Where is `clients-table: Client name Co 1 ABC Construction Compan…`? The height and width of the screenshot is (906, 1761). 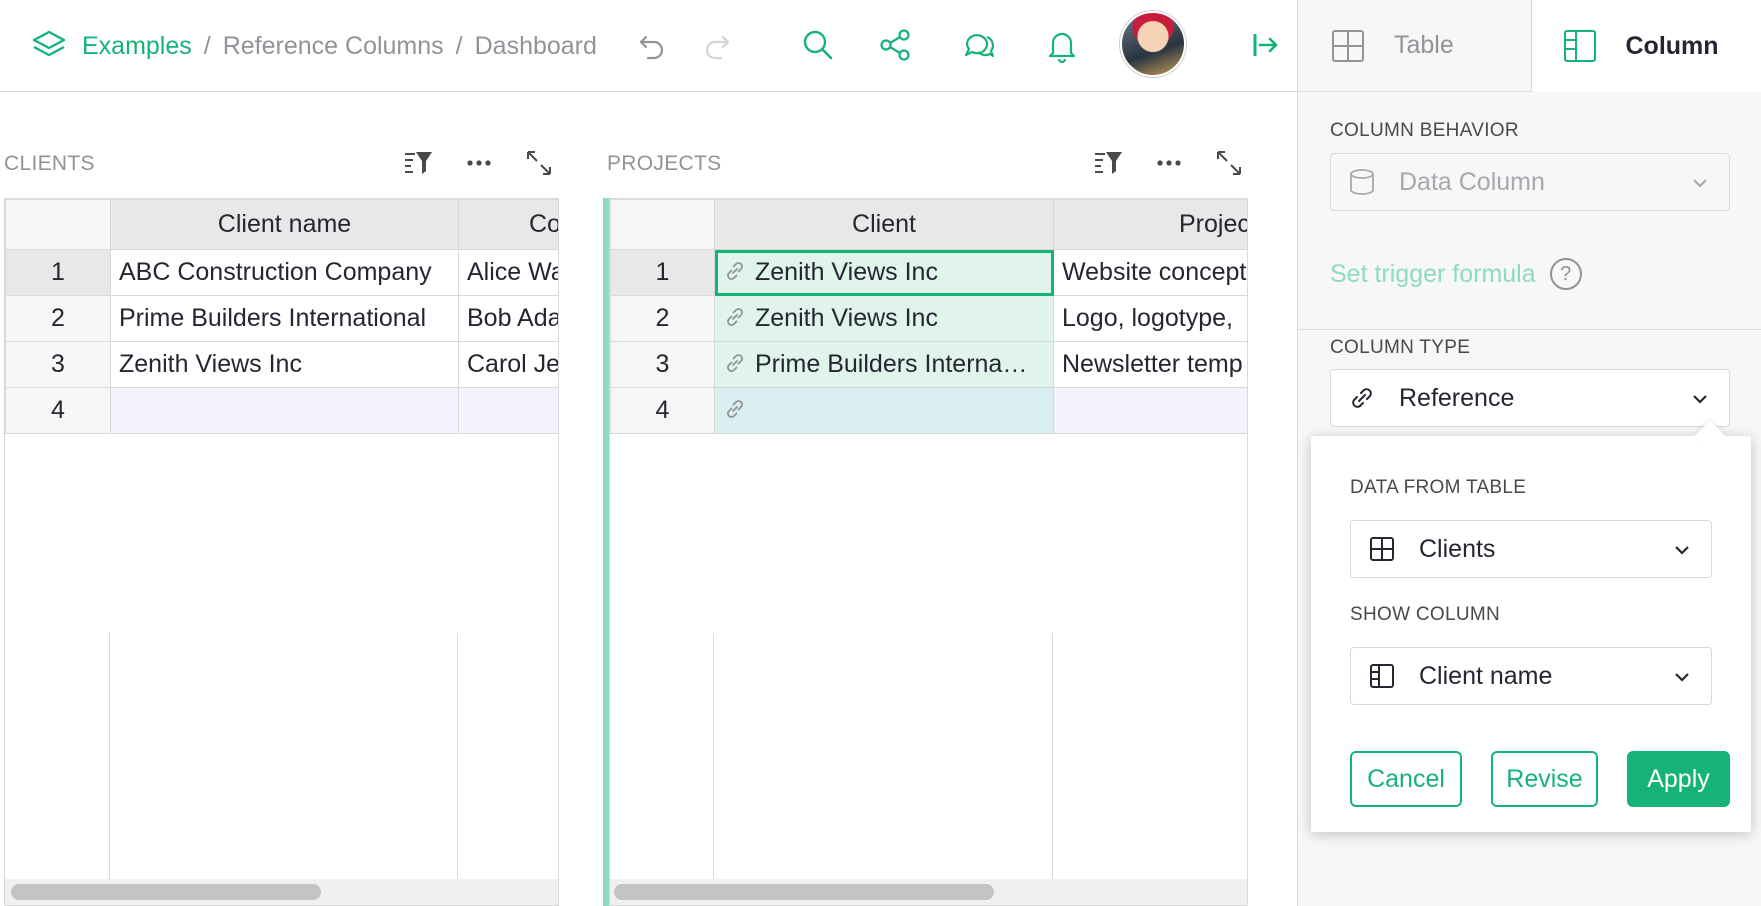
clients-table: Client name Co 1 ABC Construction Compan… is located at coordinates (281, 316).